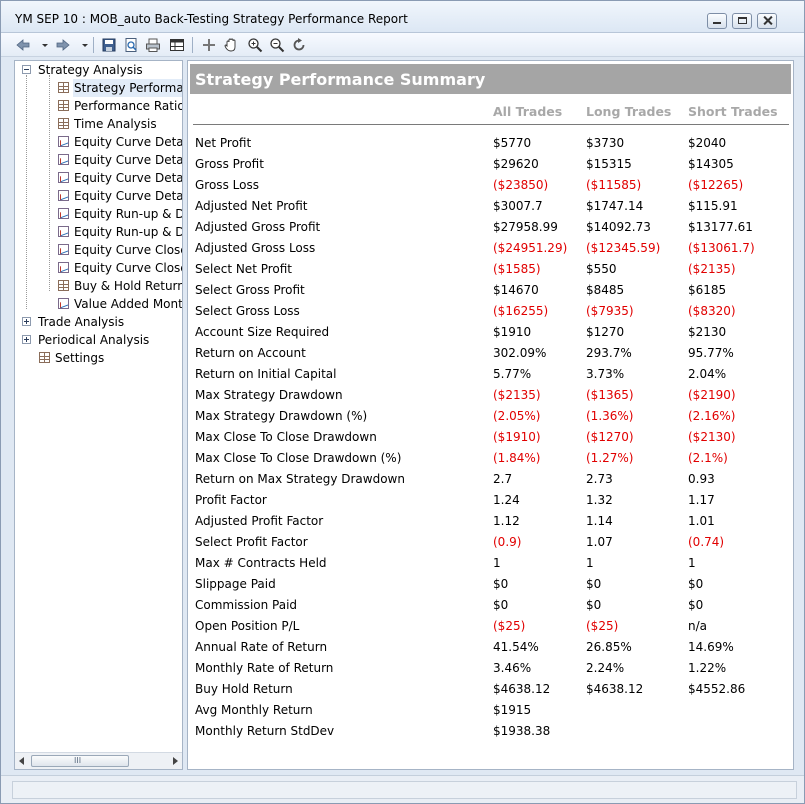 This screenshot has width=805, height=804. I want to click on metric-value: 2.04%, so click(707, 374).